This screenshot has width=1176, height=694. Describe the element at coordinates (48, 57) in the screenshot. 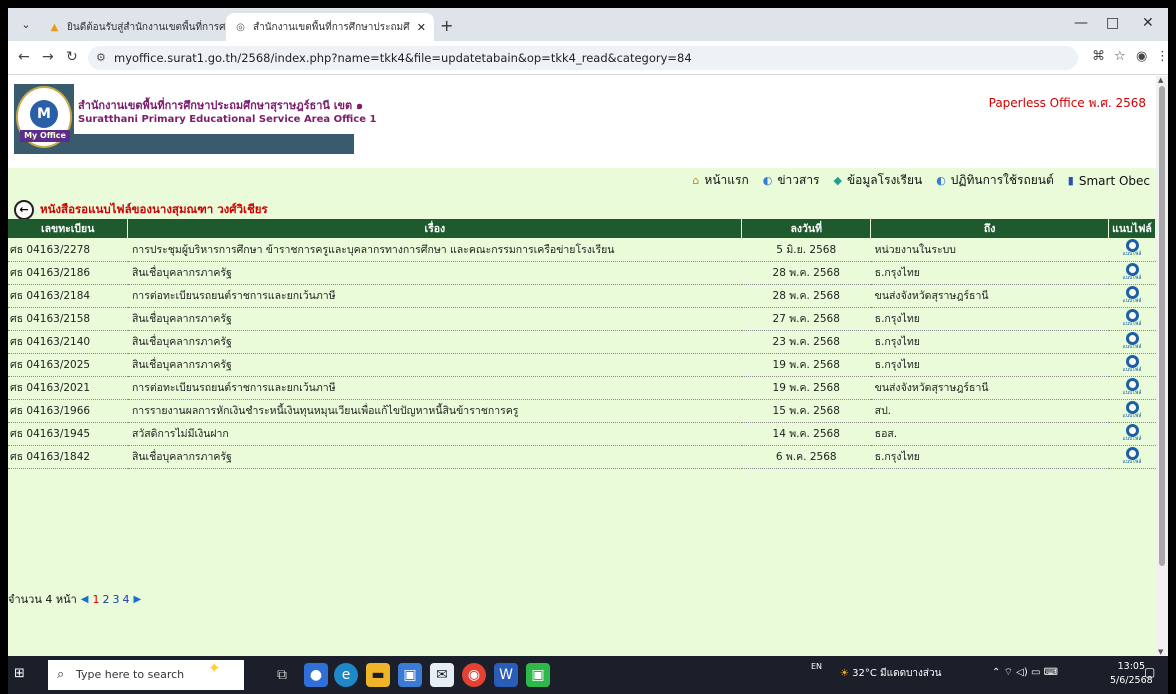

I see `forward-arrow-icon: →` at that location.